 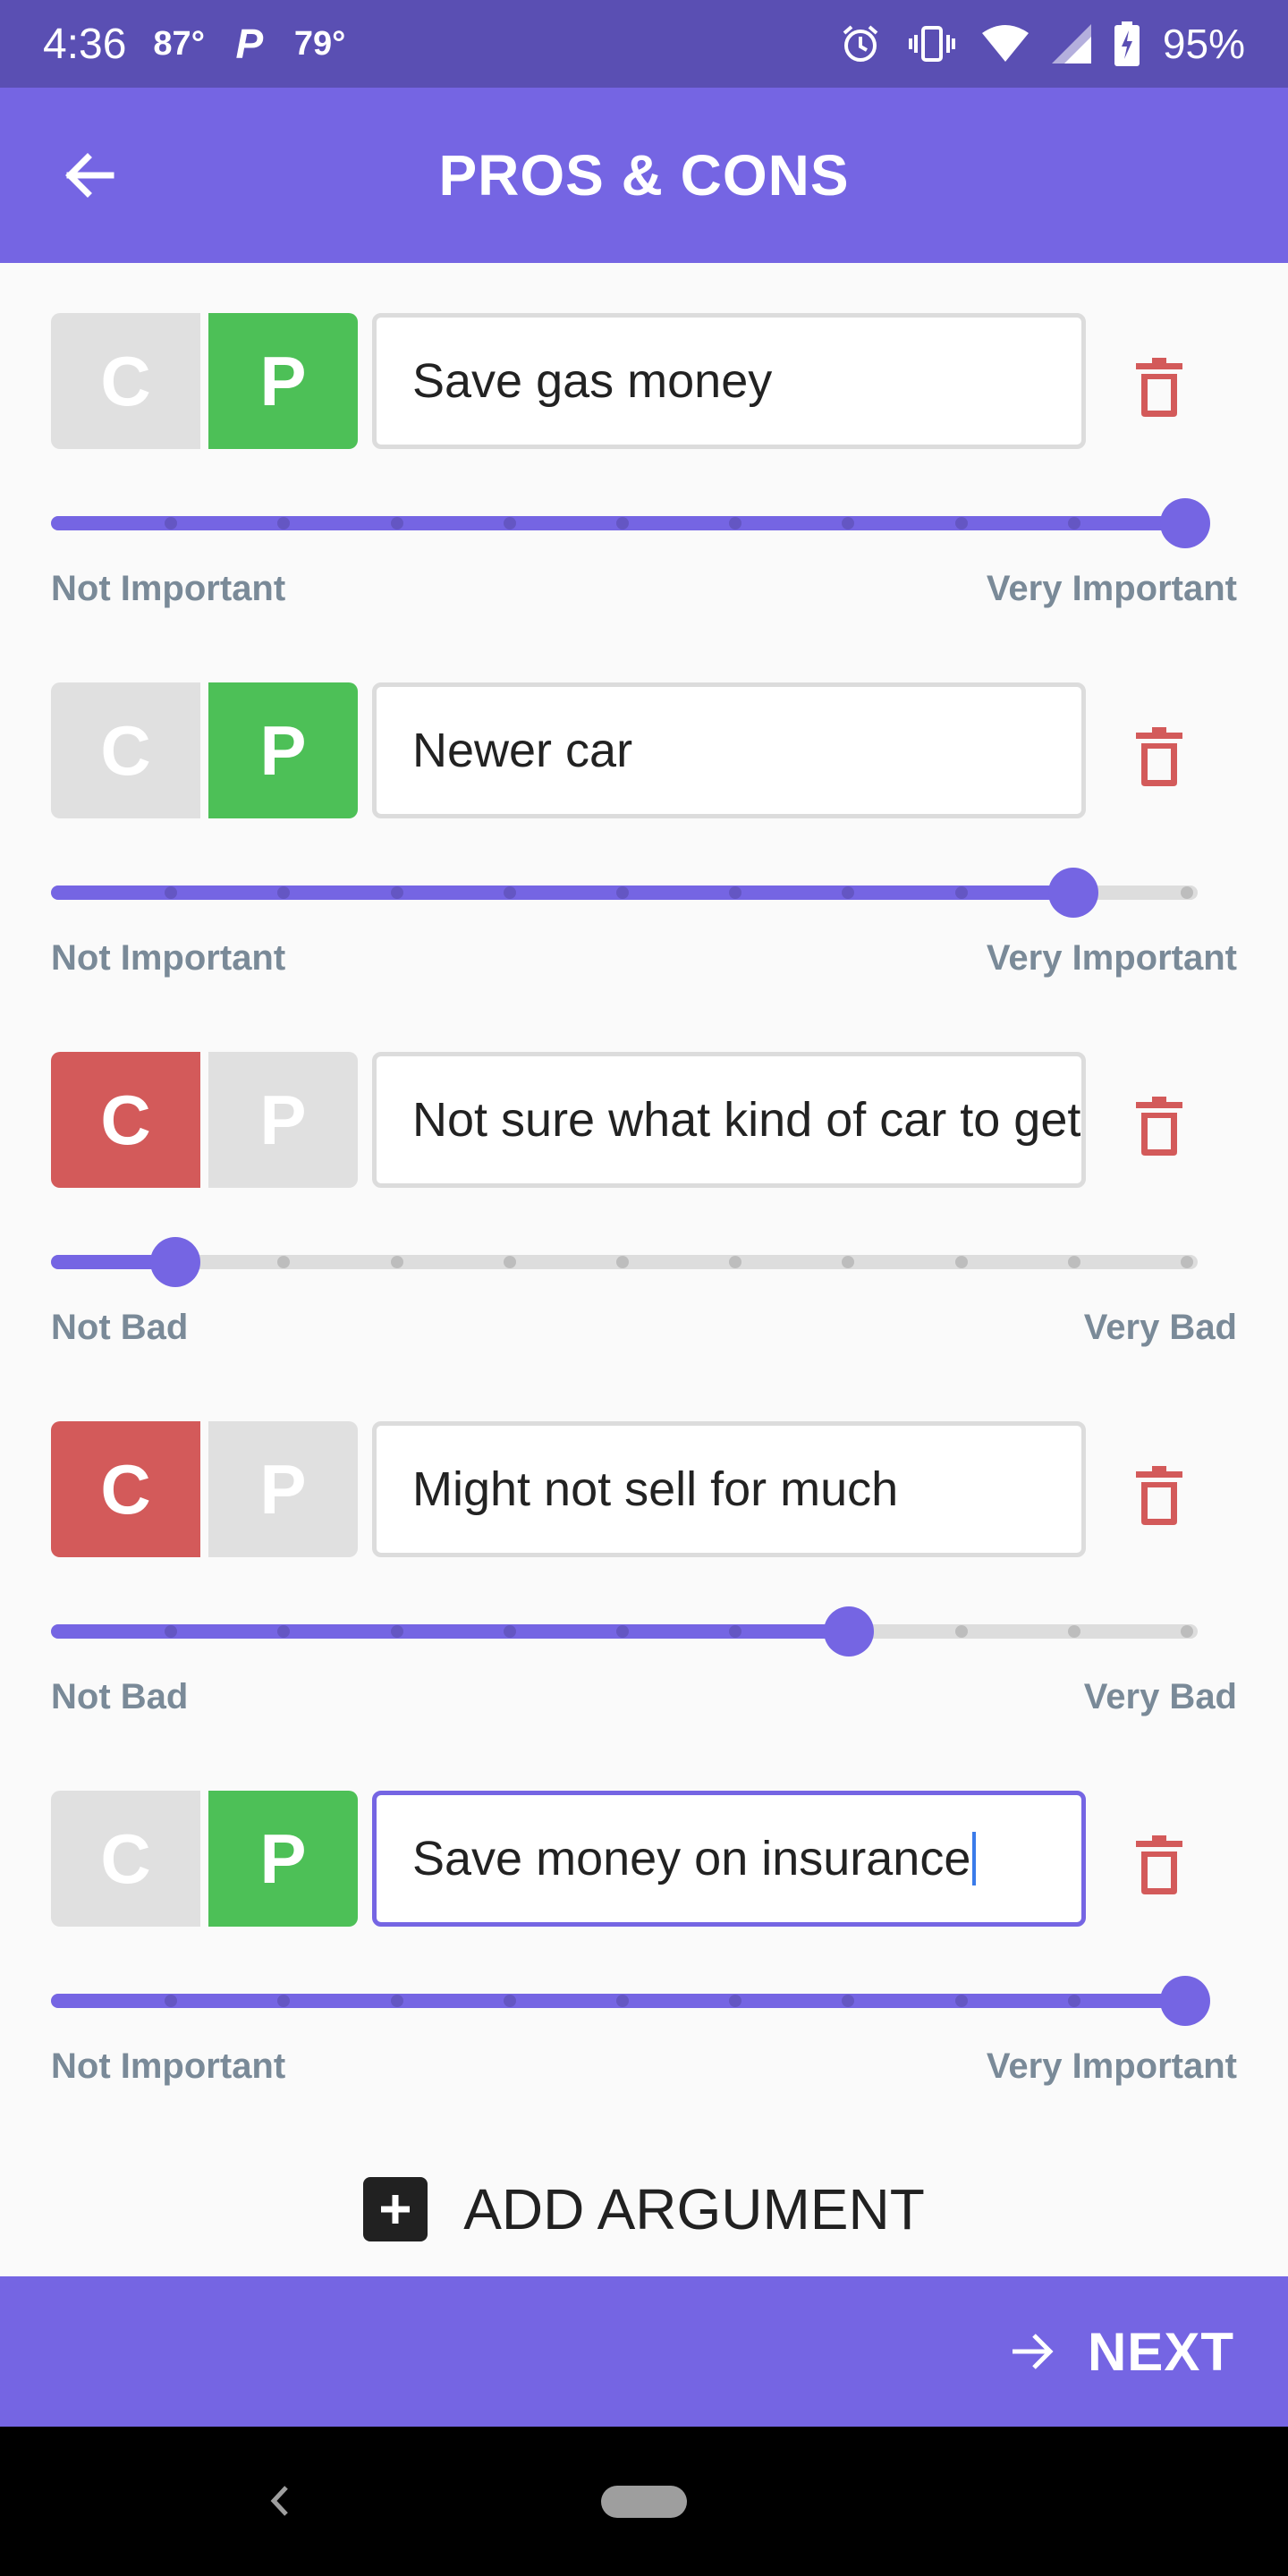 I want to click on status-temperature: 87°, so click(x=179, y=43).